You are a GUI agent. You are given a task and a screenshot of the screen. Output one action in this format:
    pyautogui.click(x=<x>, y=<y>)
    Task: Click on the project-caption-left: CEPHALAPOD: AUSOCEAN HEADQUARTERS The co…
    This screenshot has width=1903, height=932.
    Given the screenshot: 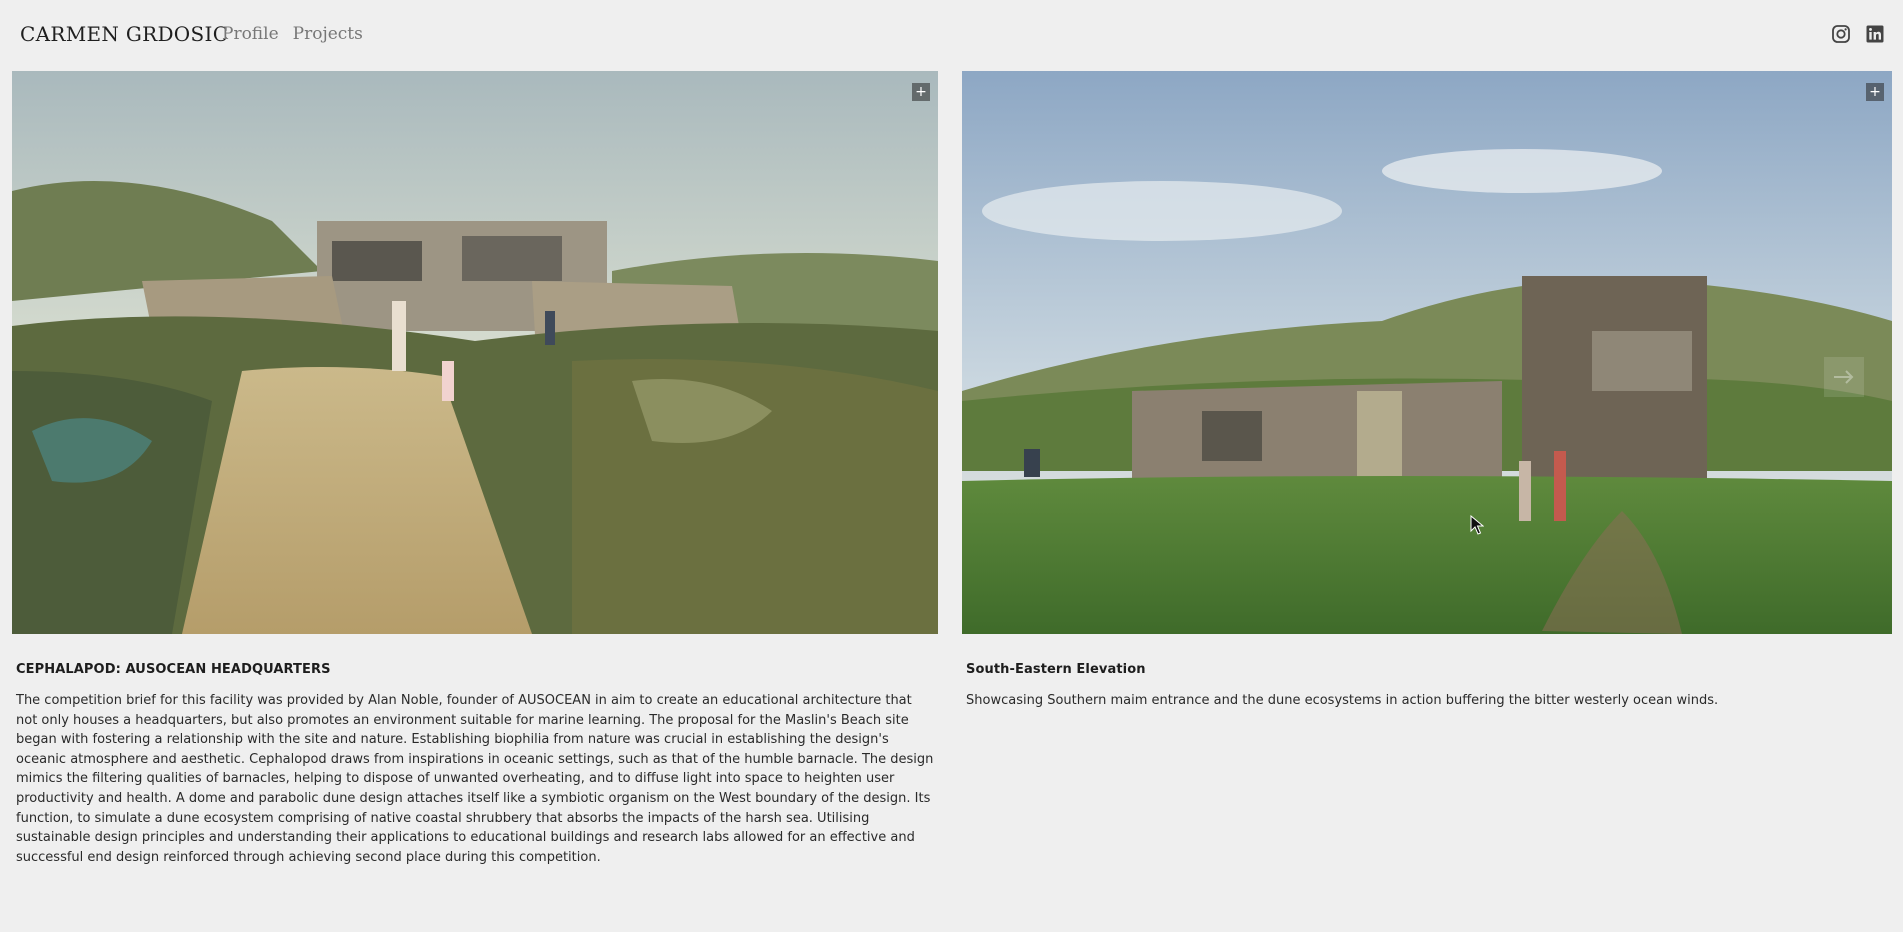 What is the action you would take?
    pyautogui.click(x=476, y=764)
    